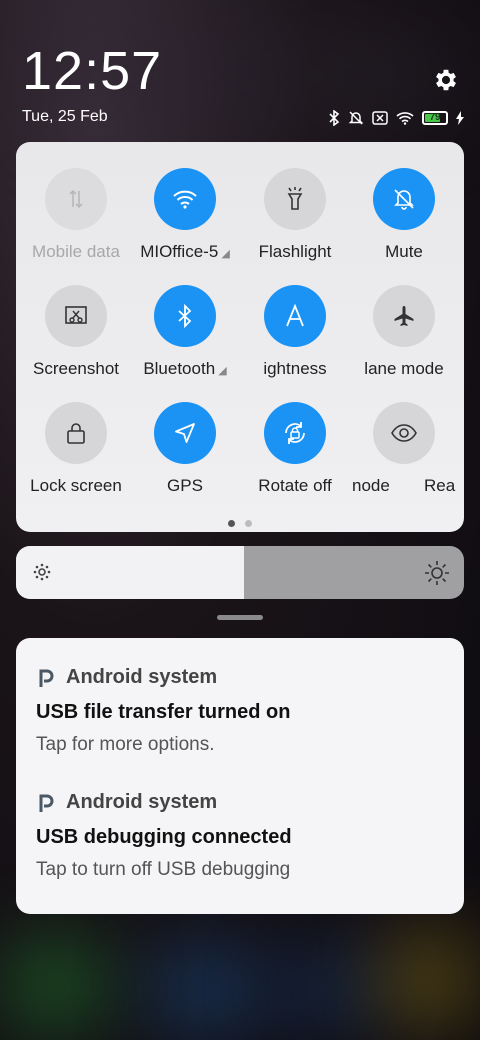 The width and height of the screenshot is (480, 1040). I want to click on tile-lock-screen: Lock screen, so click(76, 449).